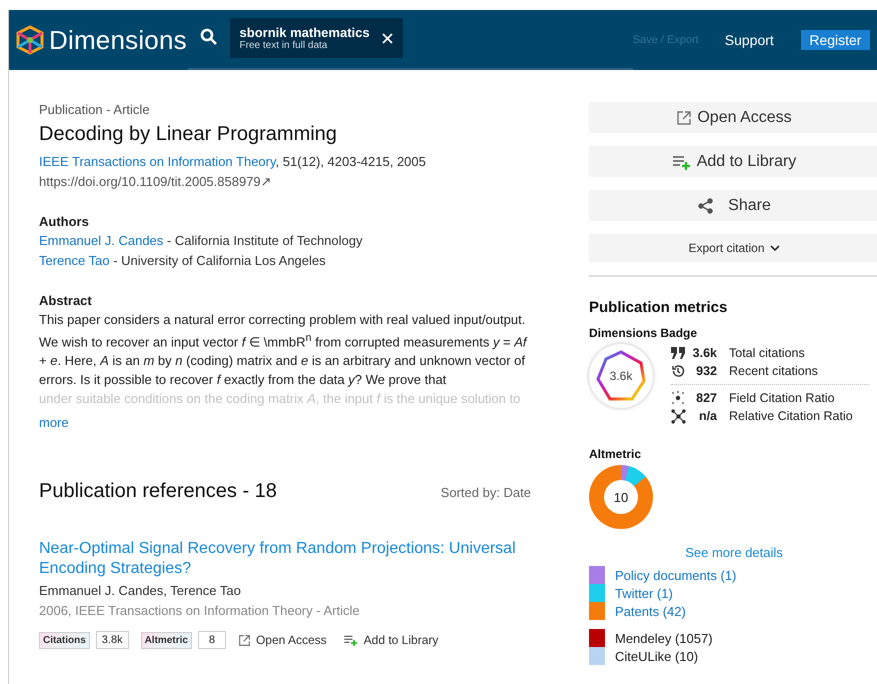 This screenshot has height=684, width=877. Describe the element at coordinates (733, 161) in the screenshot. I see `add-to-library-button: Add to Library` at that location.